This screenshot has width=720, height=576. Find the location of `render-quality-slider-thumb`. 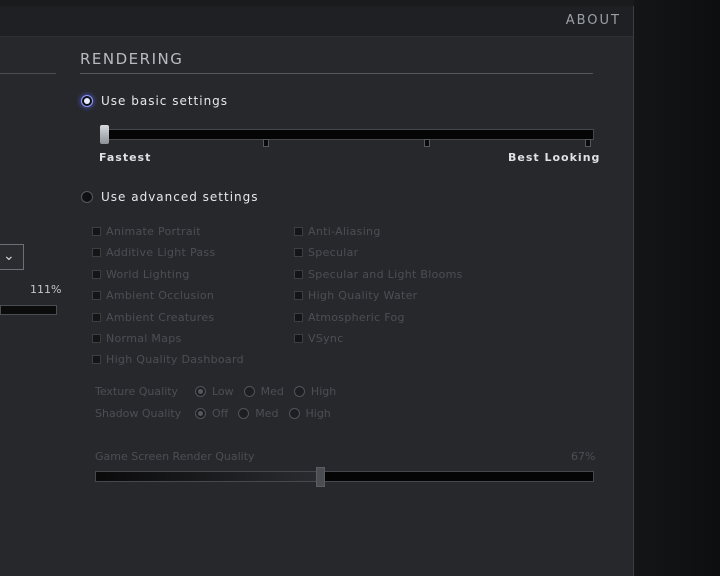

render-quality-slider-thumb is located at coordinates (320, 477).